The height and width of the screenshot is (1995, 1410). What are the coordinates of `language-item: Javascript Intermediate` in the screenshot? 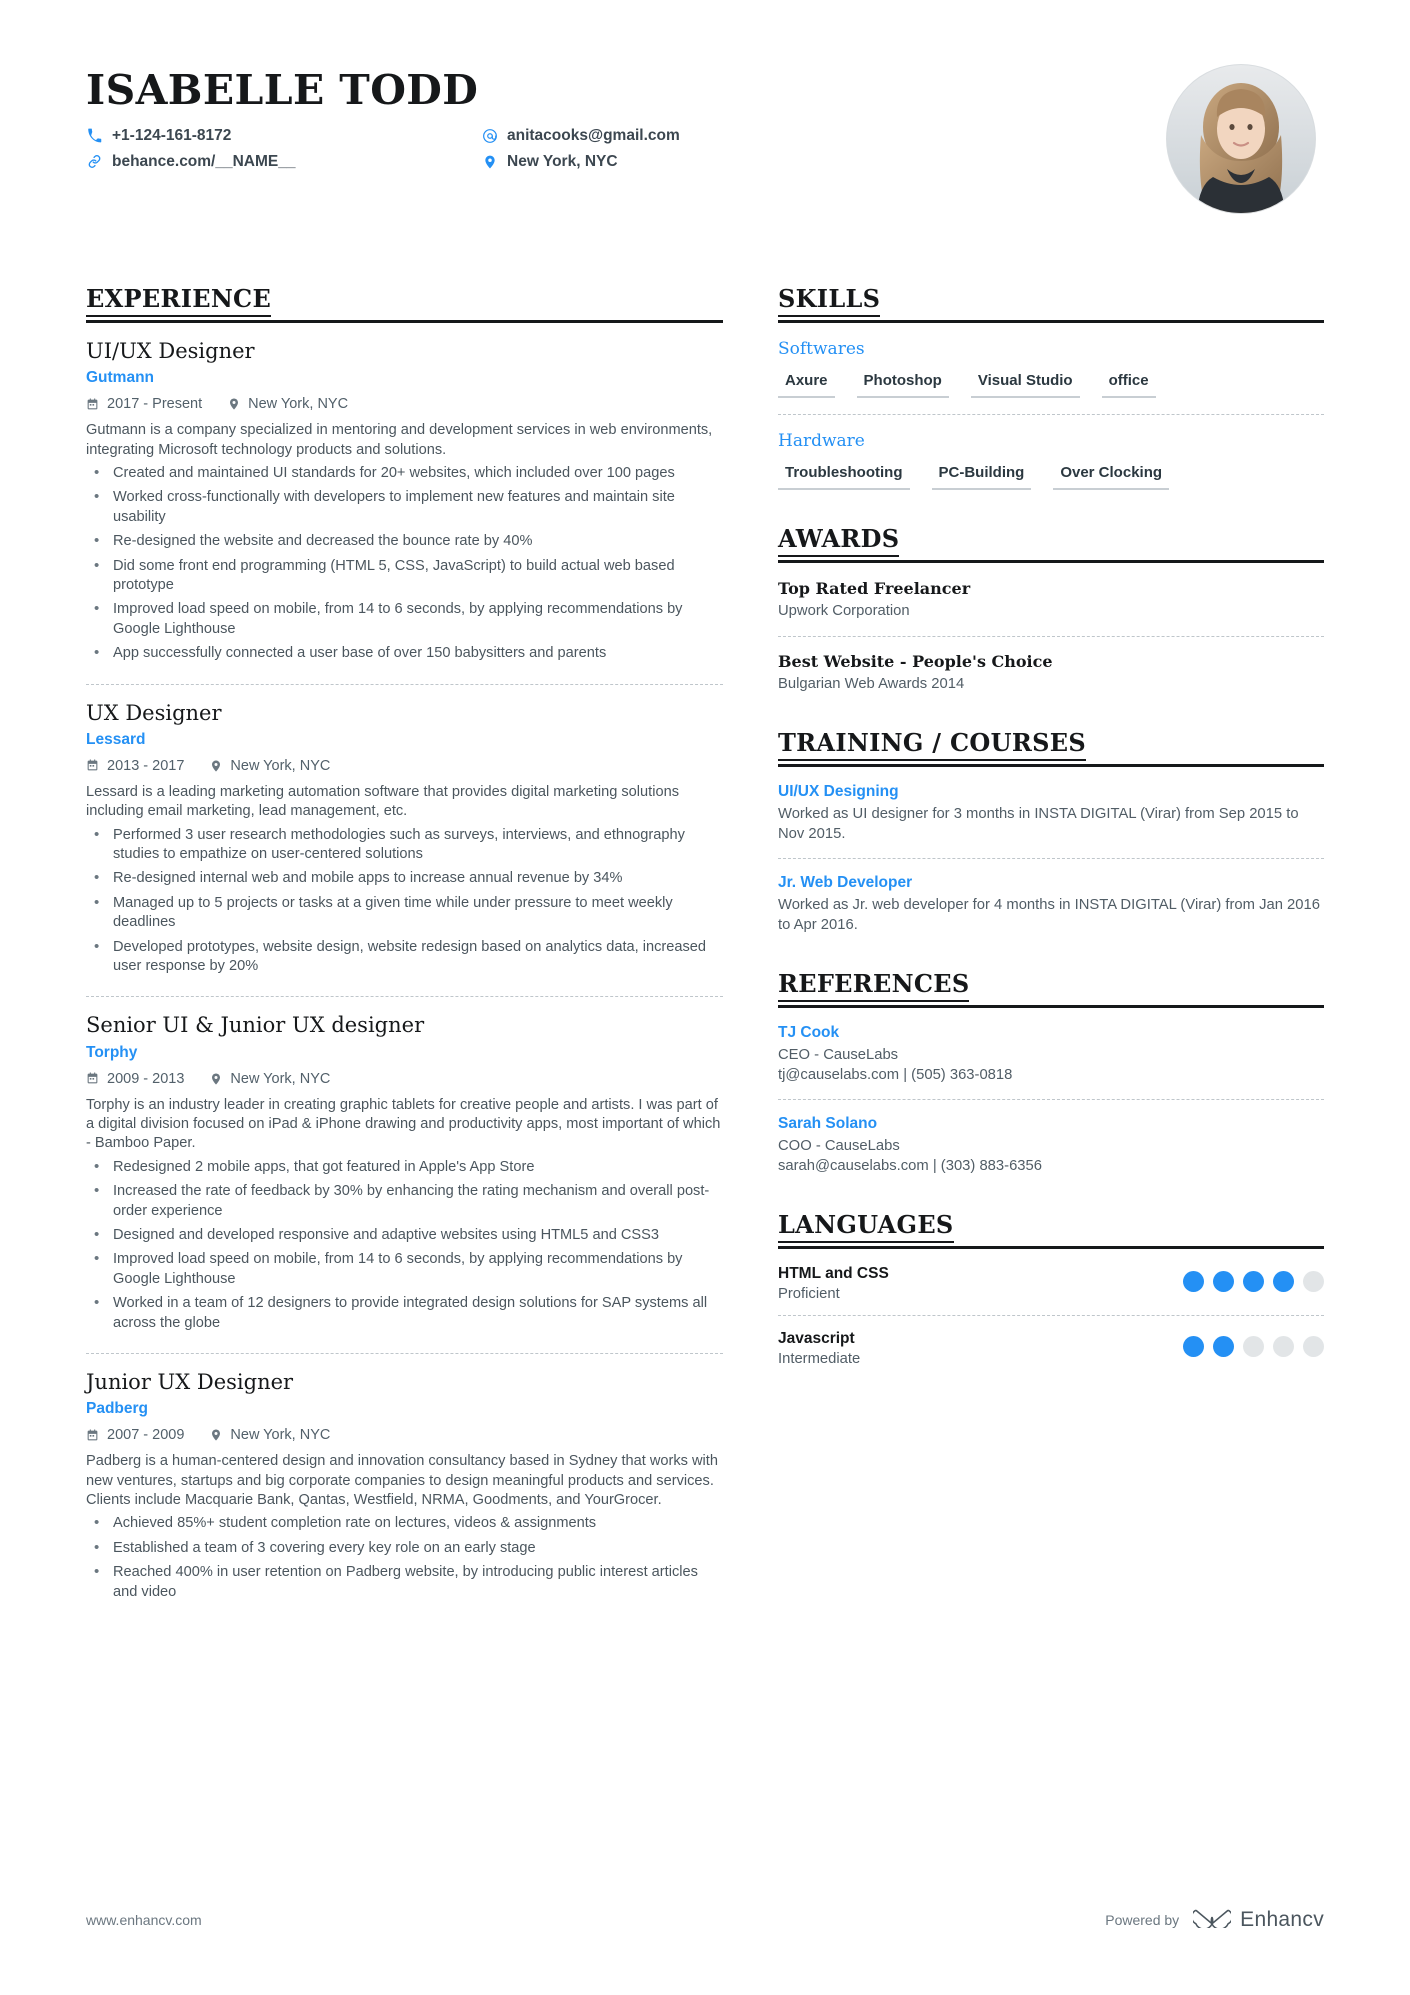 It's located at (1051, 1347).